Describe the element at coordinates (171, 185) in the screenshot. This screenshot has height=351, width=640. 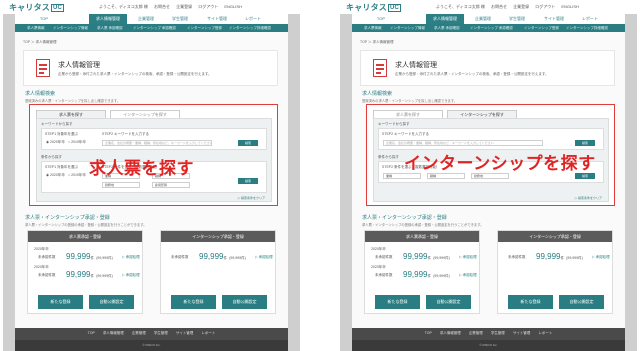
I see `employment-select: 雇用形態` at that location.